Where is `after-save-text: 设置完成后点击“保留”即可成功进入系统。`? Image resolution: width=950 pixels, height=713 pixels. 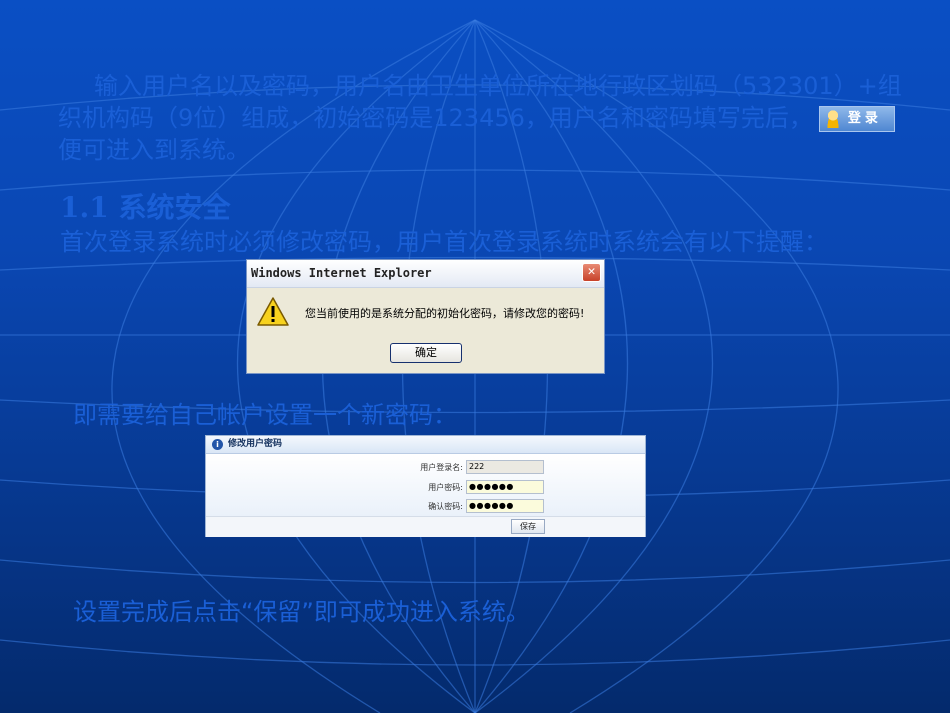
after-save-text: 设置完成后点击“保留”即可成功进入系统。 is located at coordinates (301, 612).